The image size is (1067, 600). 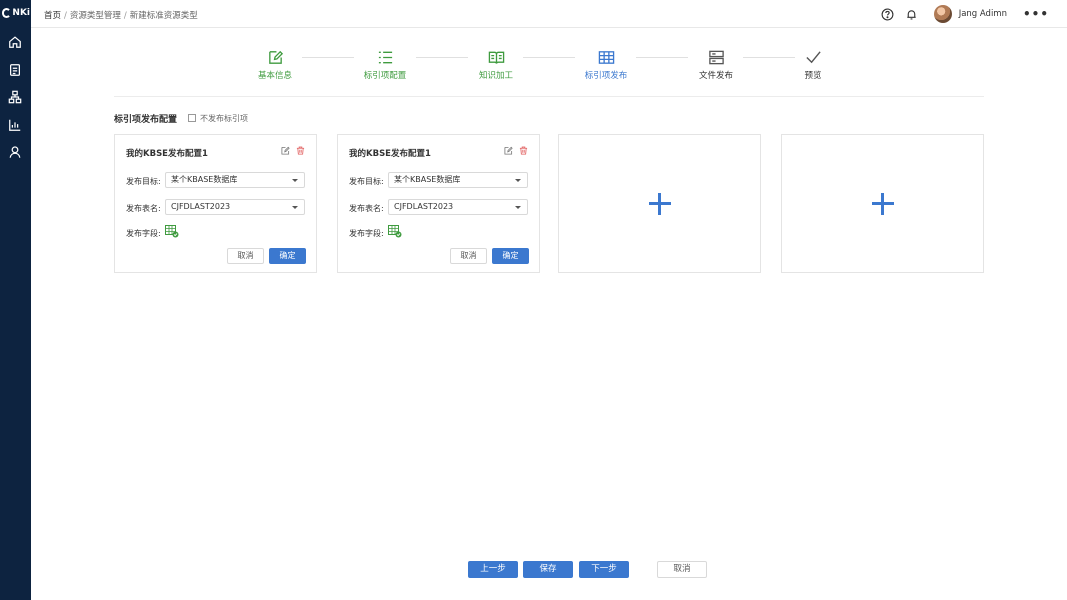 I want to click on table-icon, so click(x=606, y=57).